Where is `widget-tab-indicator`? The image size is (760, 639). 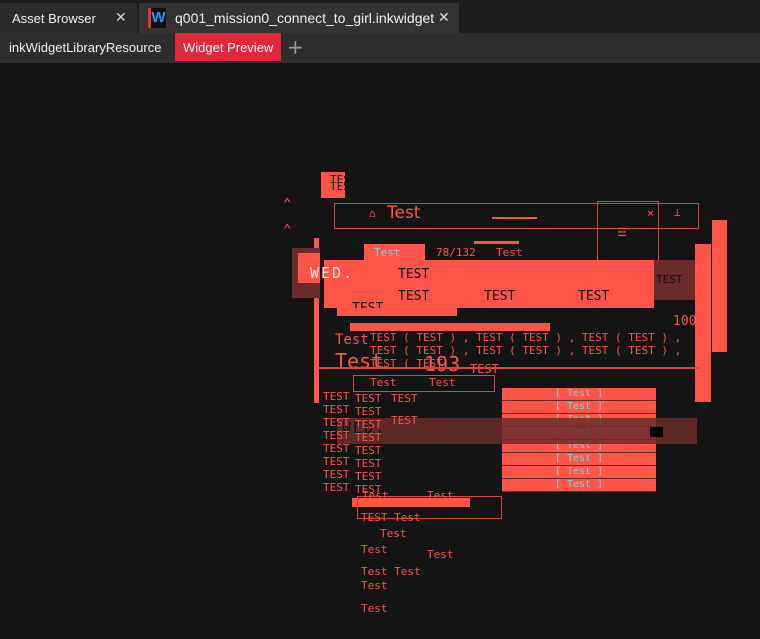 widget-tab-indicator is located at coordinates (496, 242).